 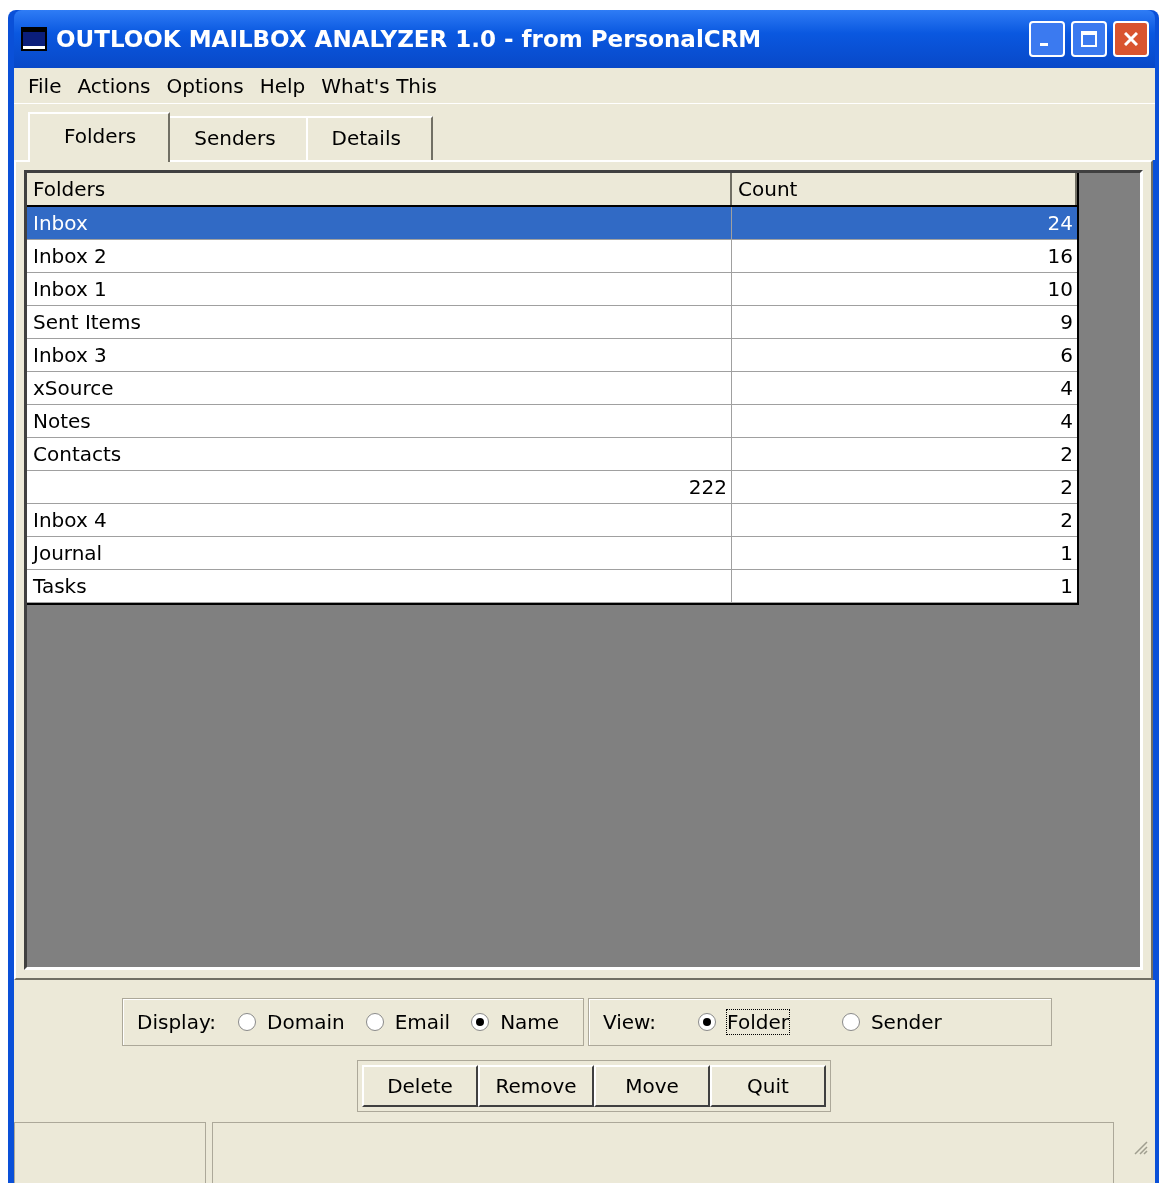 I want to click on table-row: Contacts 2, so click(x=552, y=454).